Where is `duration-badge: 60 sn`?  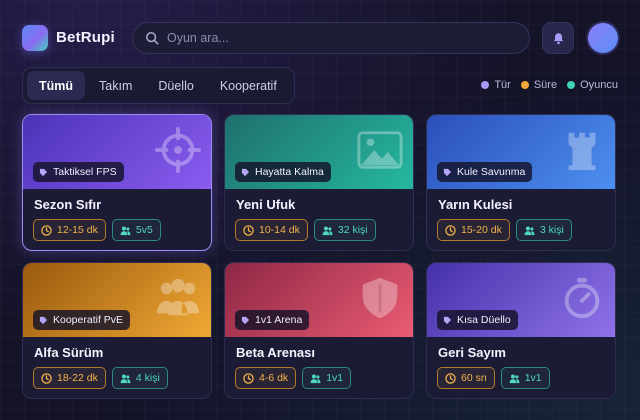
duration-badge: 60 sn is located at coordinates (466, 378).